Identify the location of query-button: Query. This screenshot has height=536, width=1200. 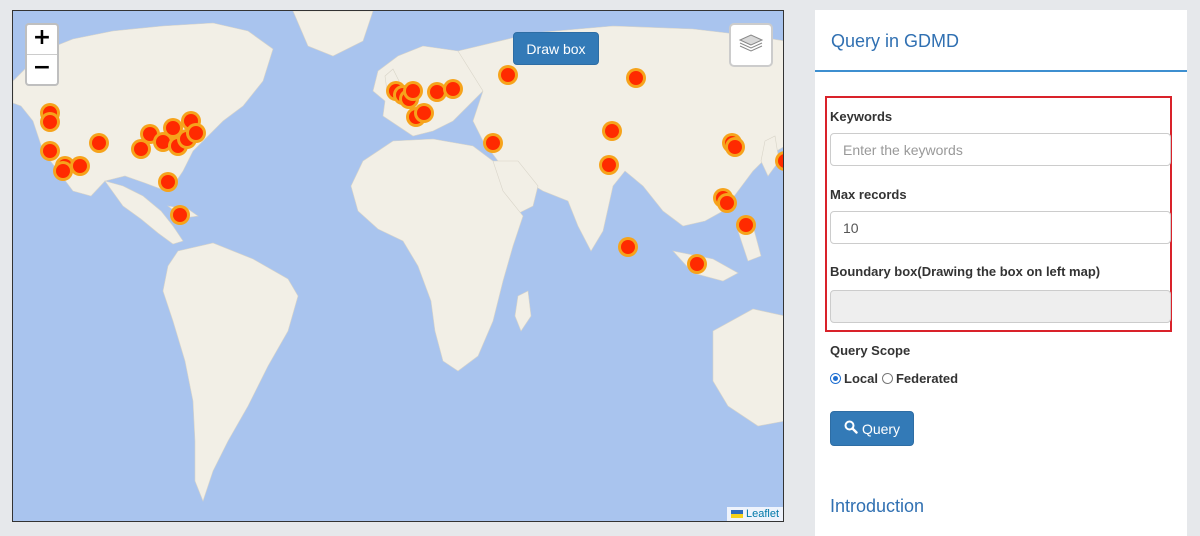
(872, 428).